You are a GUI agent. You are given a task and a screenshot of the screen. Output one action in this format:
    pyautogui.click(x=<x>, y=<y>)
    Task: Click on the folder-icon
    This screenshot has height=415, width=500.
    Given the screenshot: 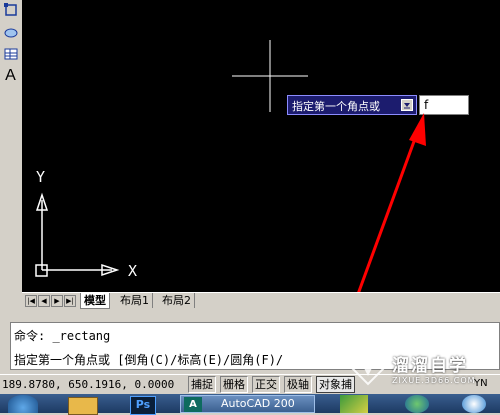 What is the action you would take?
    pyautogui.click(x=83, y=406)
    